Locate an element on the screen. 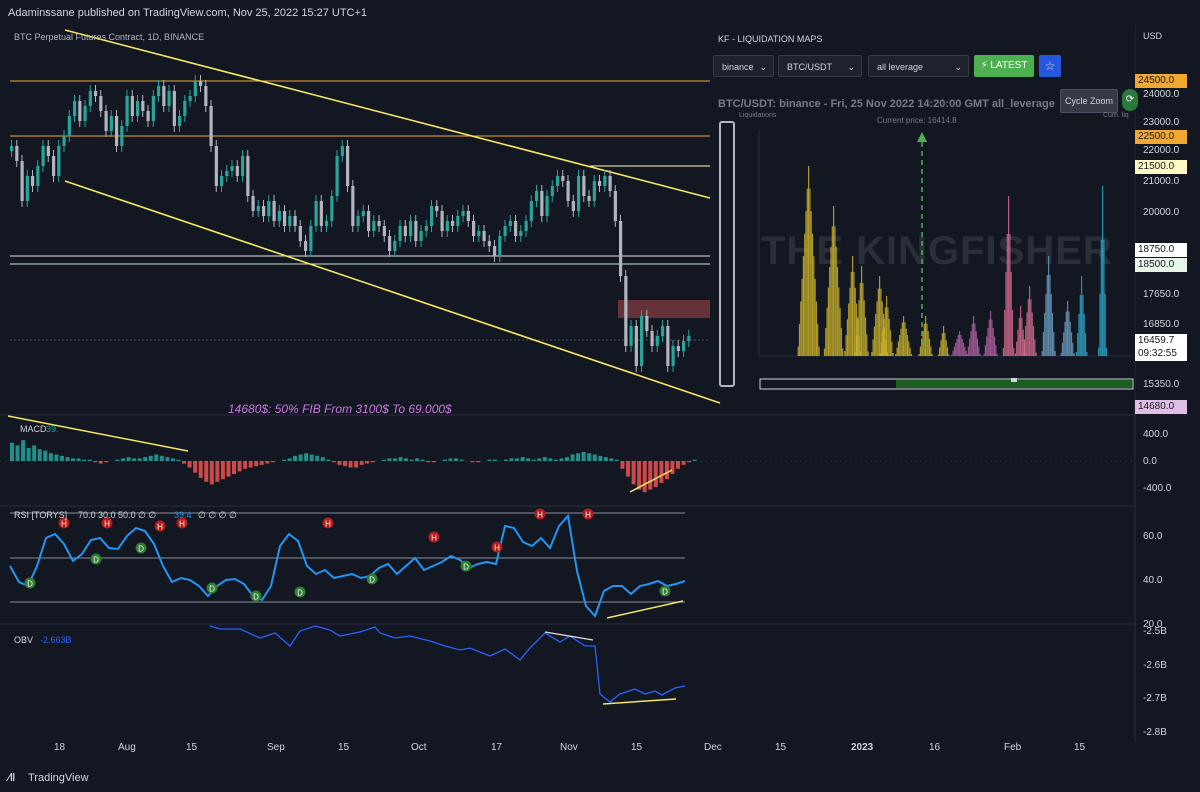  footer-brand: TradingView is located at coordinates (58, 778).